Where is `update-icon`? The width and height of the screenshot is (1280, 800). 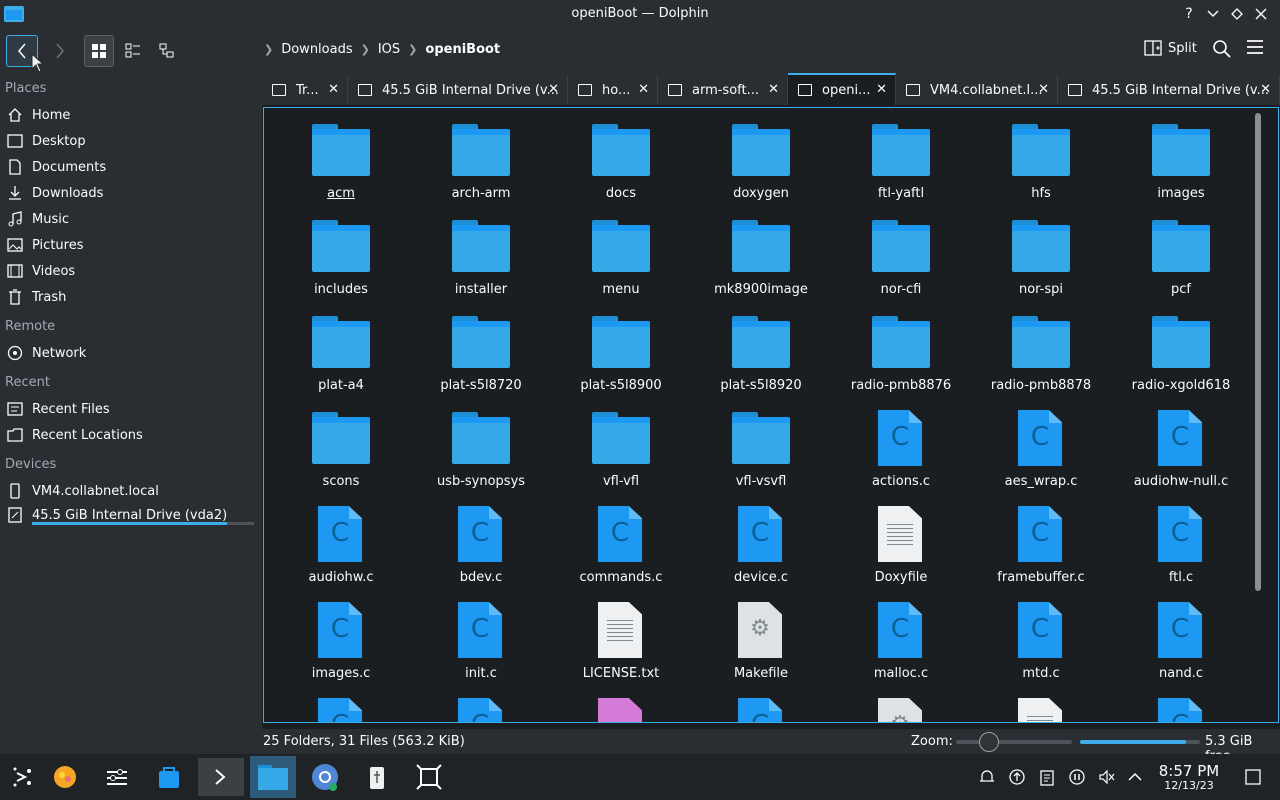 update-icon is located at coordinates (1017, 777).